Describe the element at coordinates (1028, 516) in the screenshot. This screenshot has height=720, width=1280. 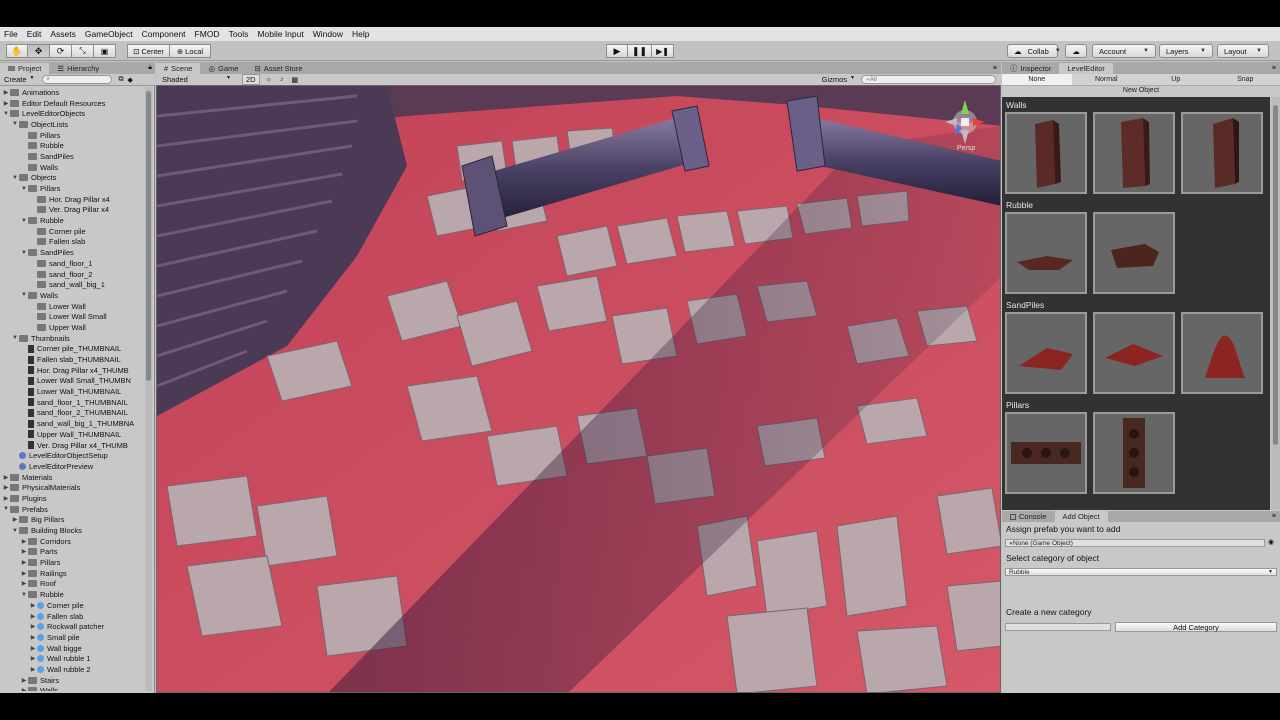
I see `tab-console: Console` at that location.